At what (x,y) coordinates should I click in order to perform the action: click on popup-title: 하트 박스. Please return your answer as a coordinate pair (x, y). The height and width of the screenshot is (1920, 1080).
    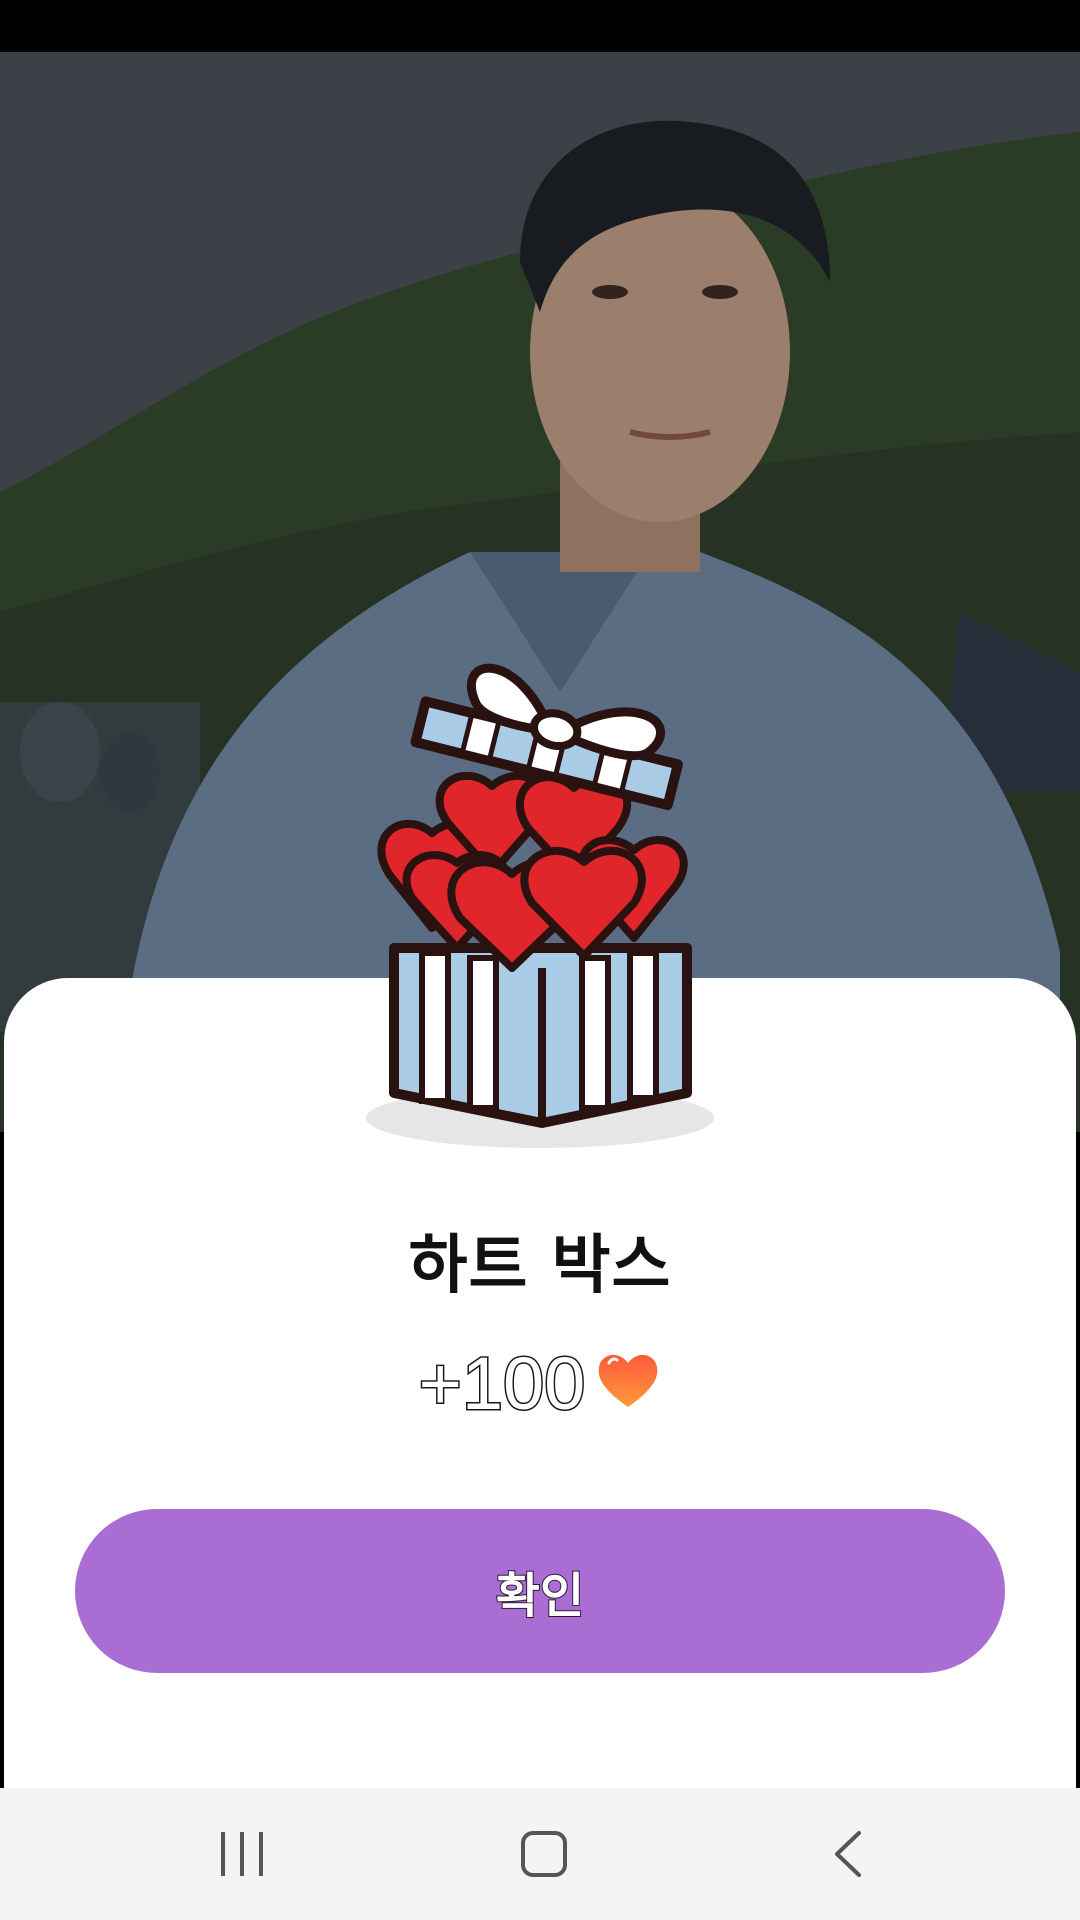
    Looking at the image, I should click on (540, 1266).